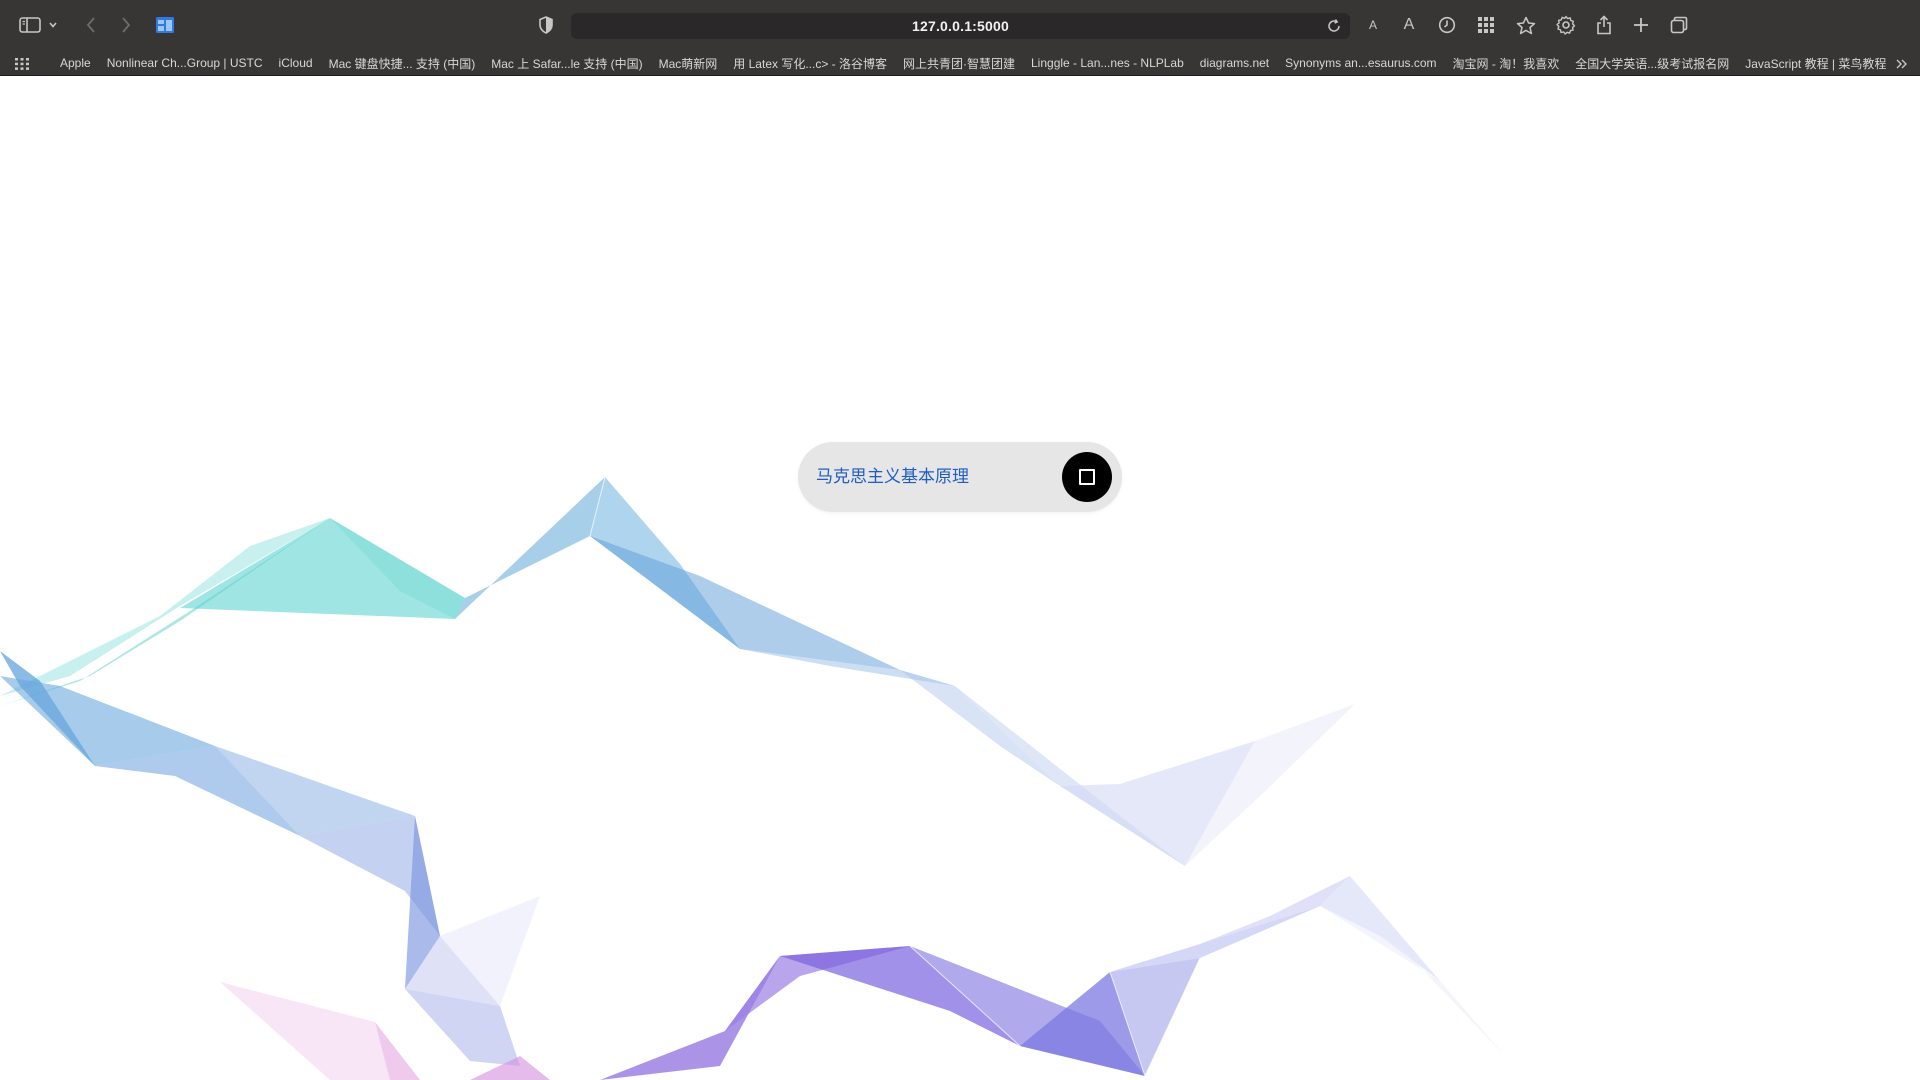  Describe the element at coordinates (1641, 25) in the screenshot. I see `plus-icon` at that location.